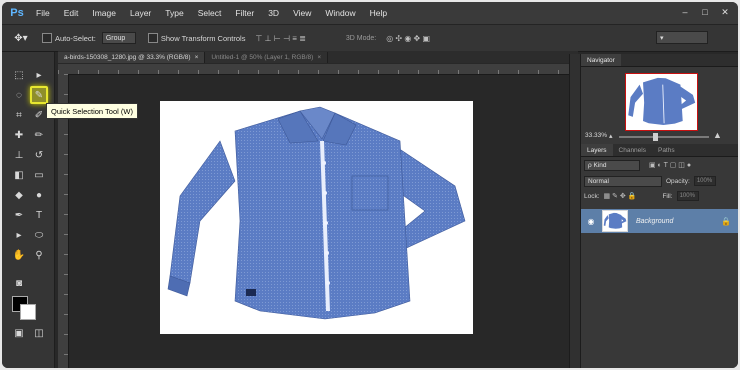 This screenshot has width=740, height=370. What do you see at coordinates (19, 283) in the screenshot?
I see `quick-mask-icon: ◙` at bounding box center [19, 283].